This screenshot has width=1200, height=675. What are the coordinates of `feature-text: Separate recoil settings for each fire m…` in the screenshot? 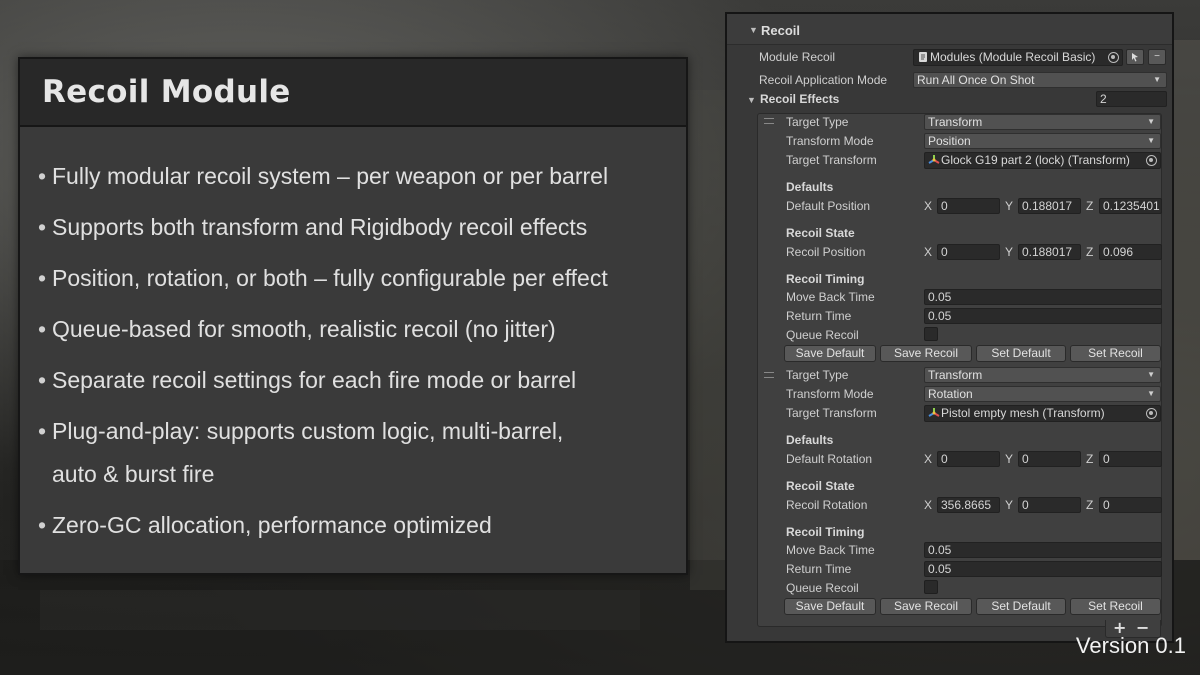 It's located at (314, 380).